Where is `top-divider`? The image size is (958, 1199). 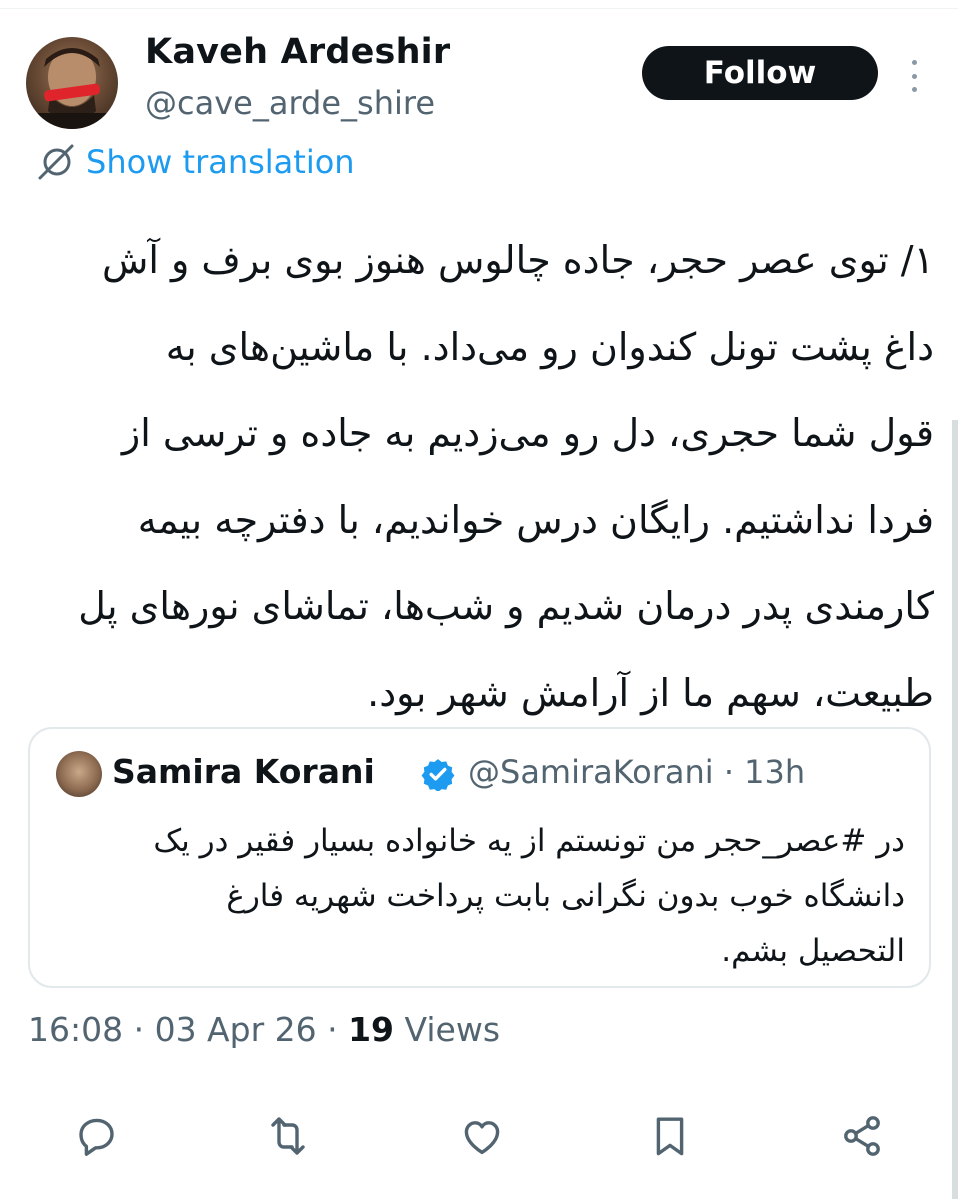
top-divider is located at coordinates (479, 8).